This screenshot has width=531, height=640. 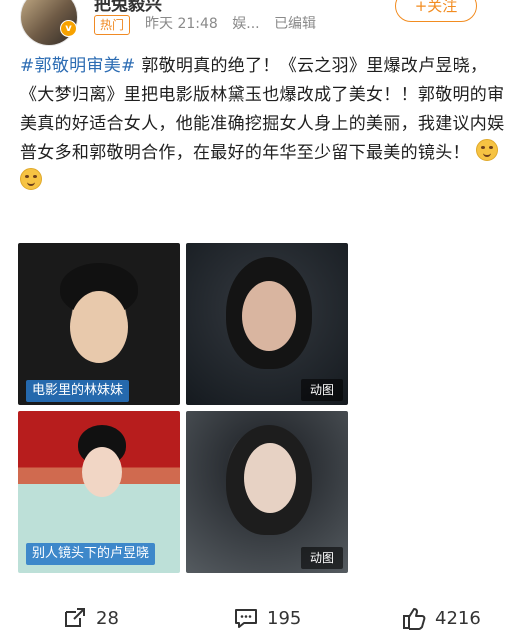 I want to click on like-button: 4216, so click(x=441, y=618).